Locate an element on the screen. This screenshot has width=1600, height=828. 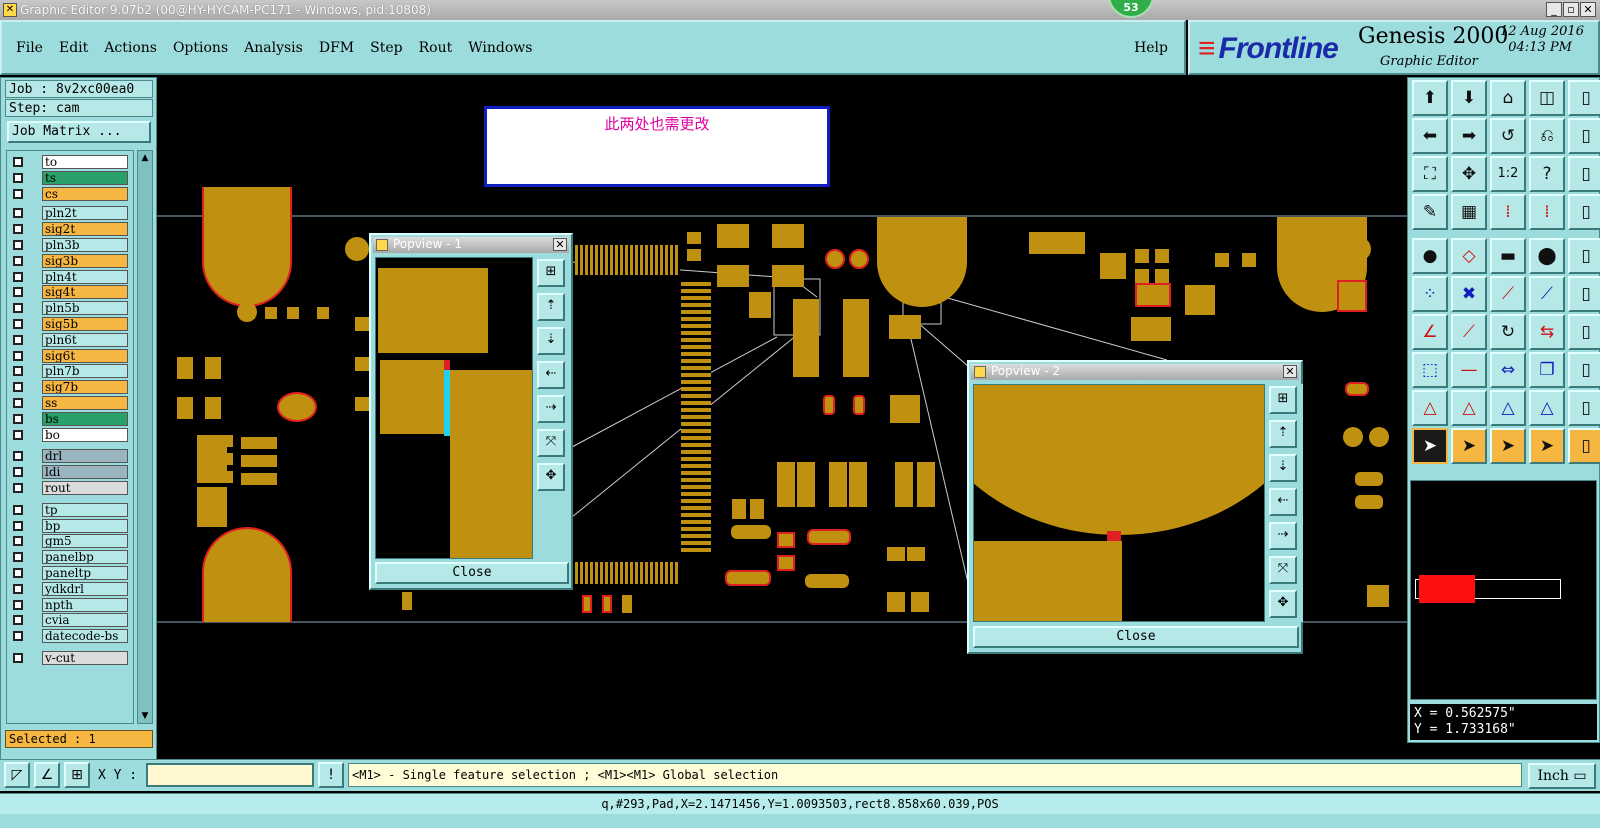
layer-row-datecode-bs: datecode-bs is located at coordinates (70, 636).